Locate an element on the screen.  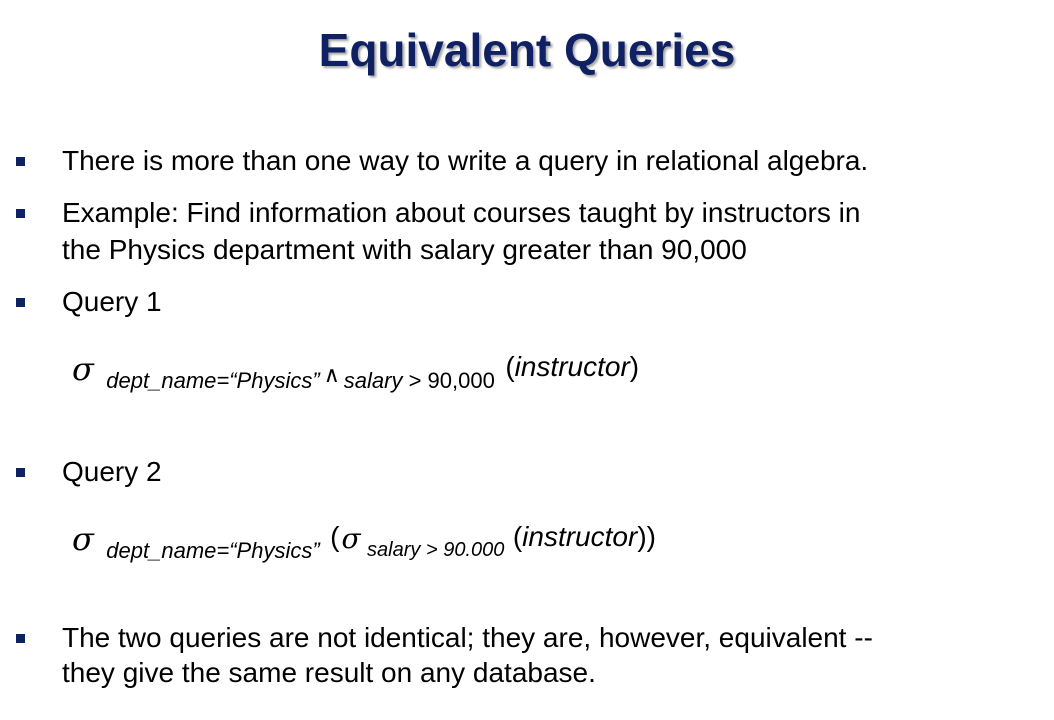
close-parens: )) is located at coordinates (646, 536).